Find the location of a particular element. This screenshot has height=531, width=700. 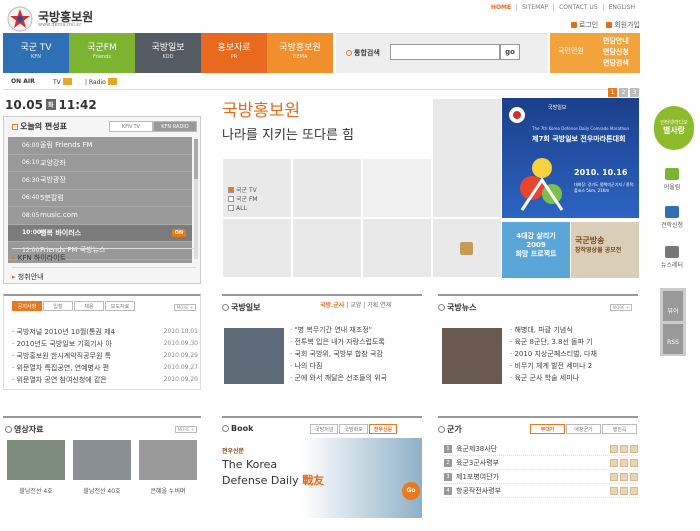

paper-cat-series: 기획.연재 is located at coordinates (379, 305).